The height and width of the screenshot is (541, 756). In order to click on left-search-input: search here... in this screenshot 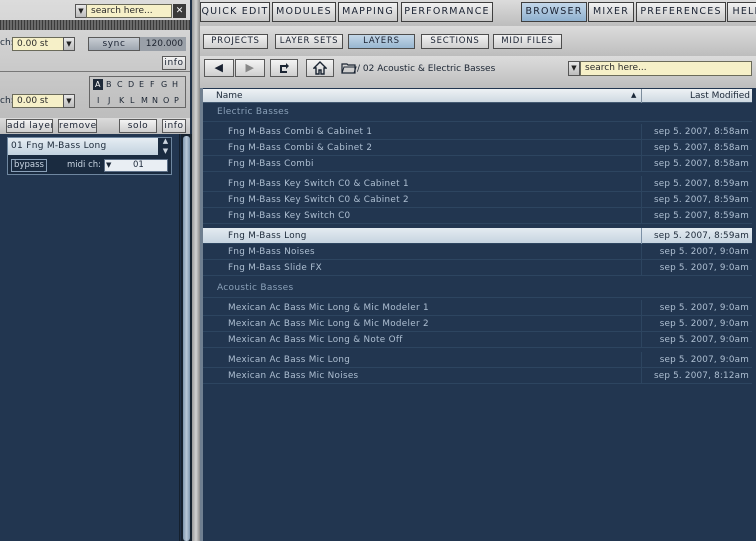, I will do `click(129, 11)`.